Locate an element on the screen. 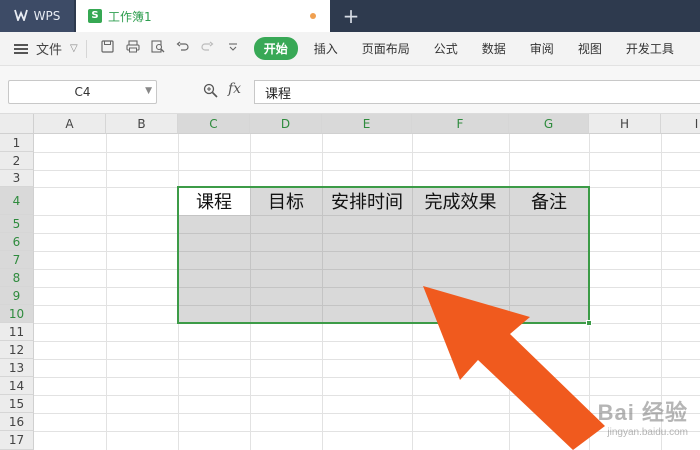  separator is located at coordinates (86, 48).